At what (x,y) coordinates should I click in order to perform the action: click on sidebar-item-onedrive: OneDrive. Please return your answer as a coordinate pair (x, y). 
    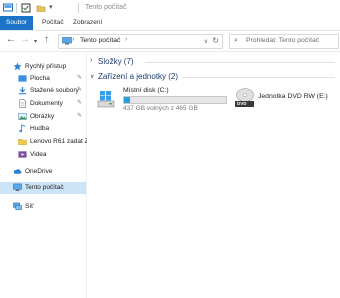
    Looking at the image, I should click on (43, 172).